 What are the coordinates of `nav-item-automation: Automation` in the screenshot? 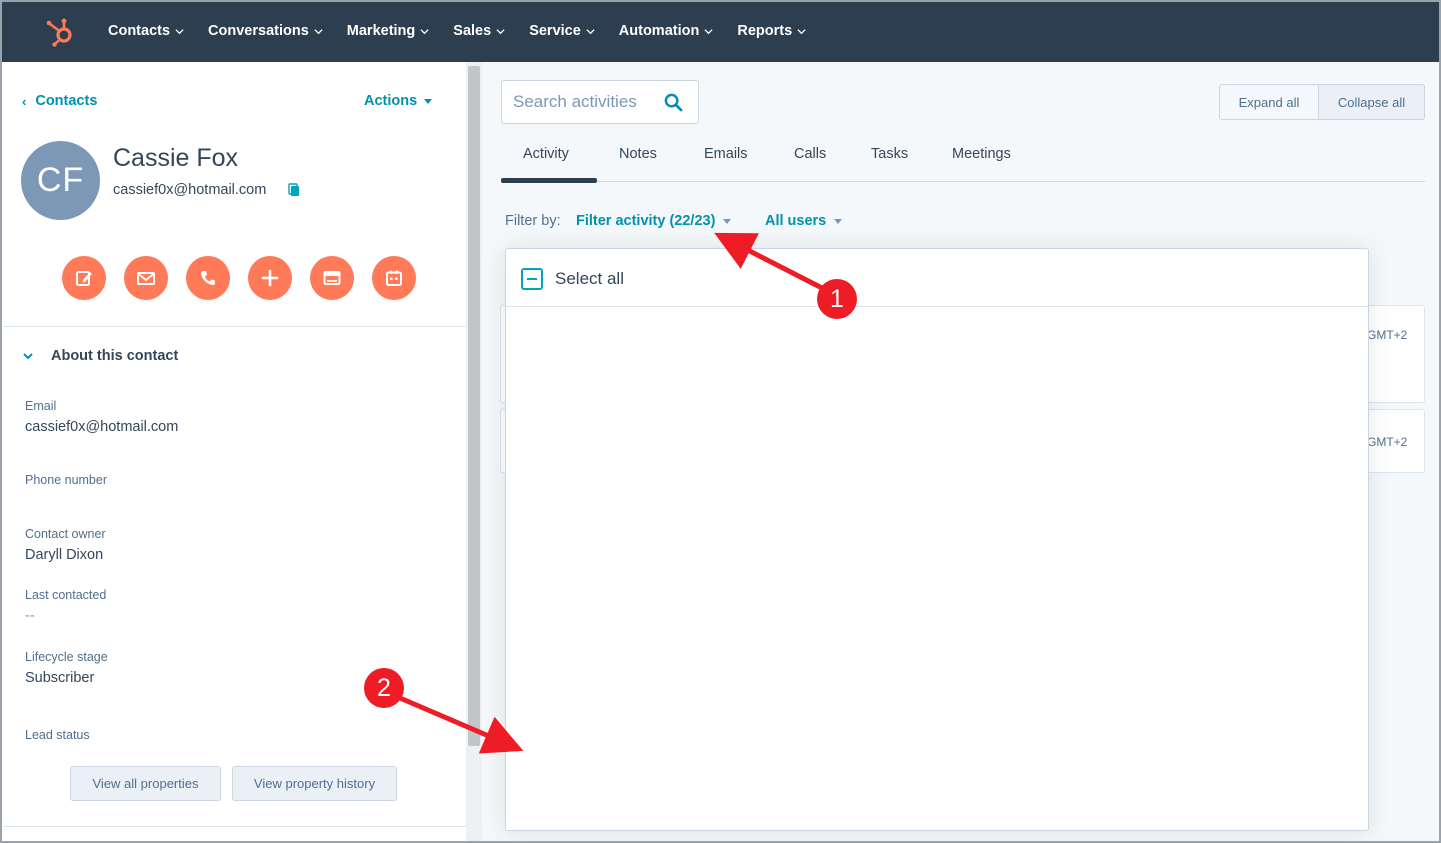 It's located at (666, 31).